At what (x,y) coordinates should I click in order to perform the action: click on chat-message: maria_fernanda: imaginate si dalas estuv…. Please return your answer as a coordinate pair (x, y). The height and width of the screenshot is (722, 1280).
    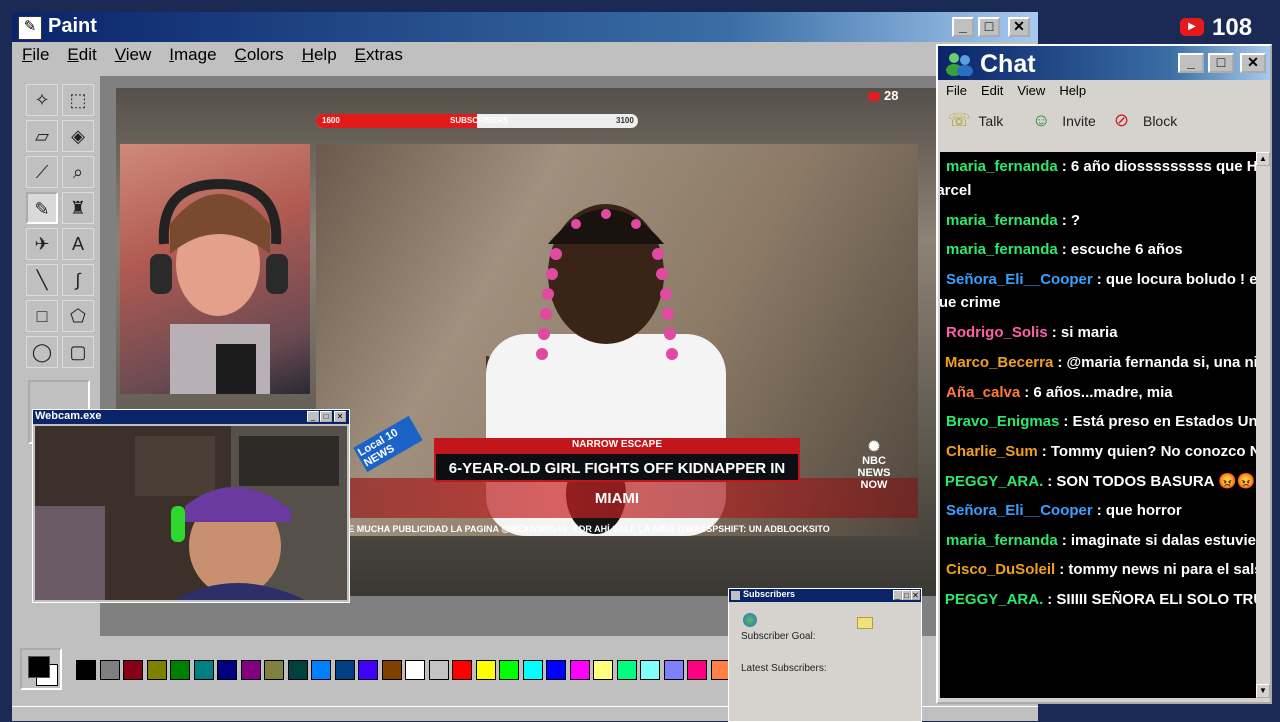
    Looking at the image, I should click on (1098, 540).